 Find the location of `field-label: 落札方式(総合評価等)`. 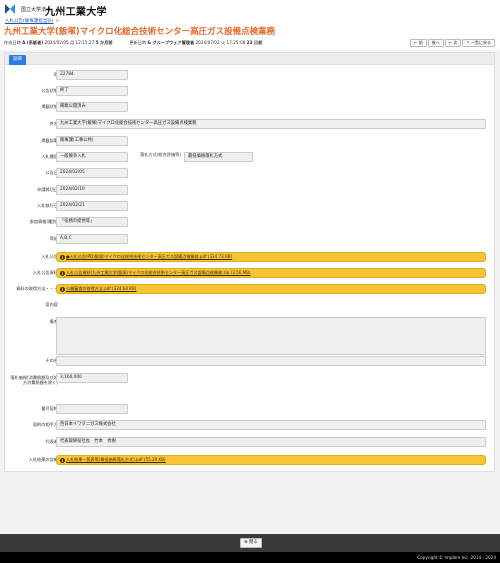

field-label: 落札方式(総合評価等) is located at coordinates (160, 154).